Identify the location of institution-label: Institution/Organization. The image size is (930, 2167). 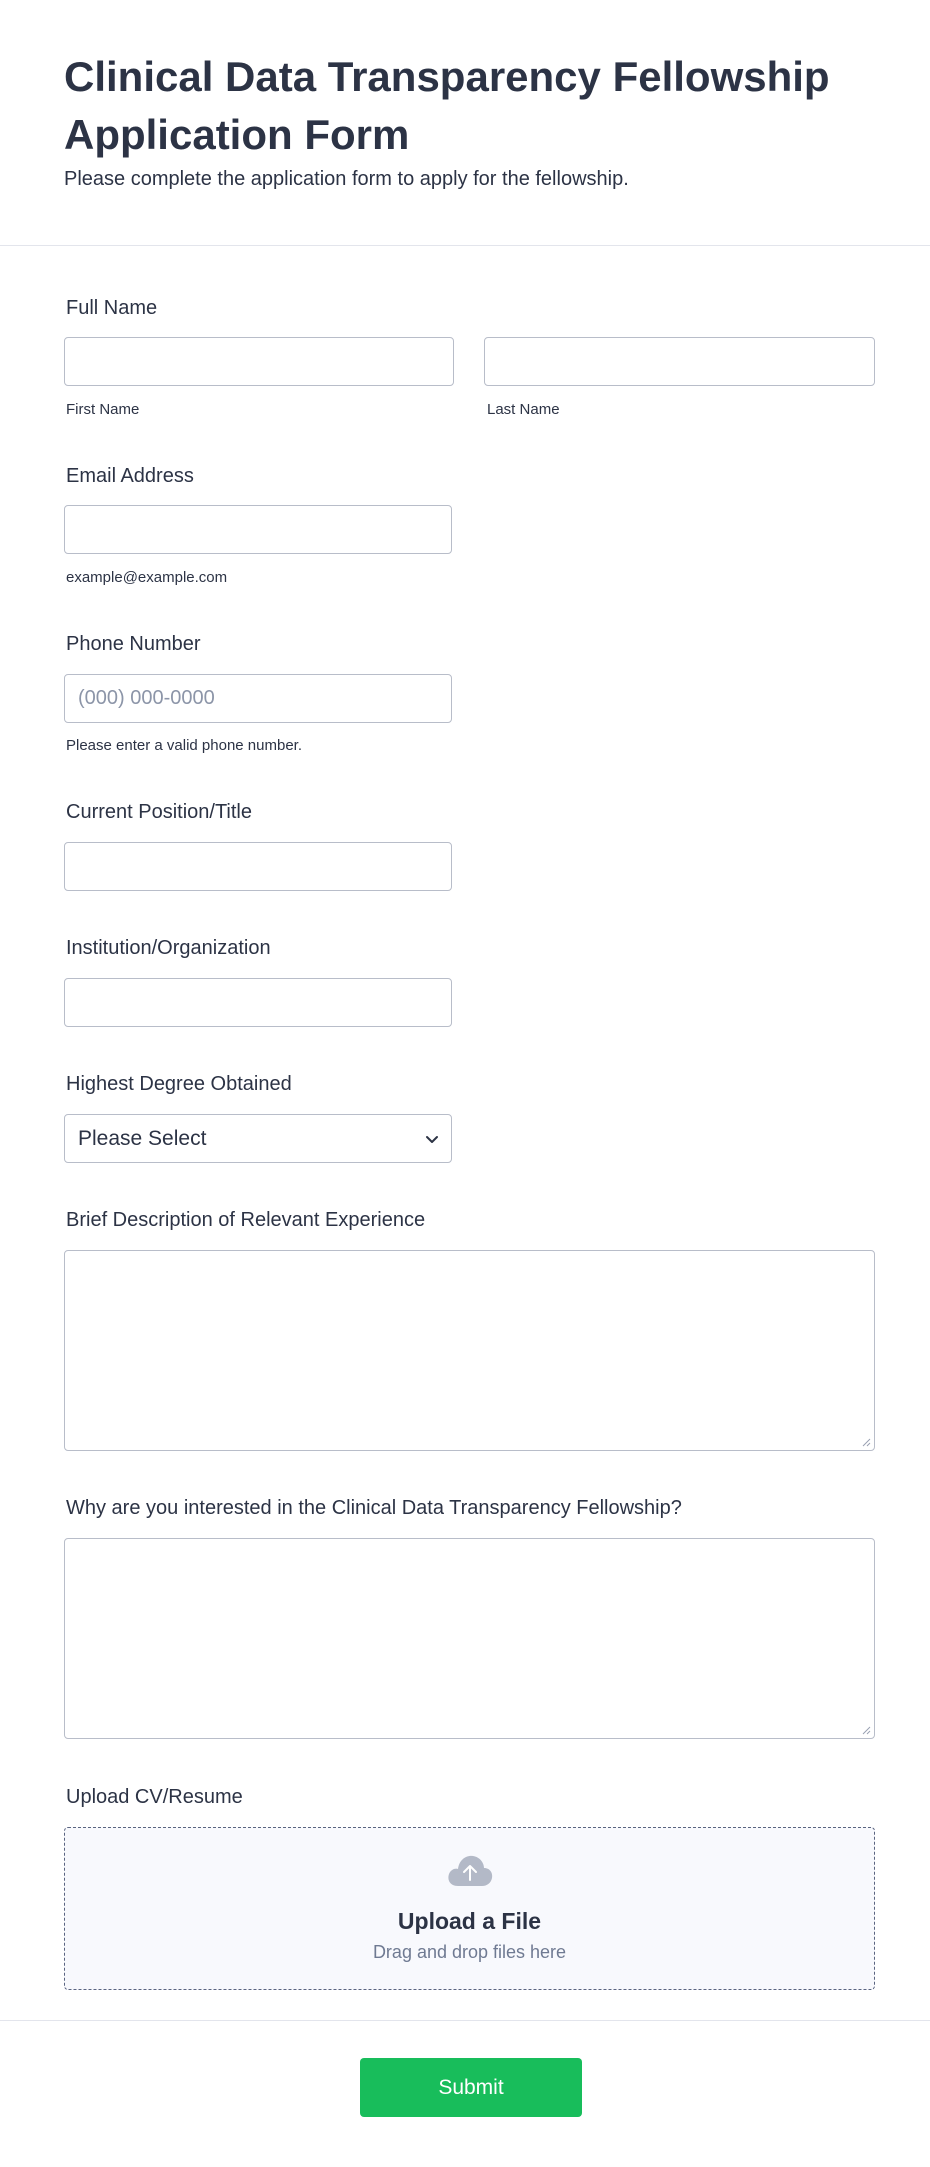
(168, 948).